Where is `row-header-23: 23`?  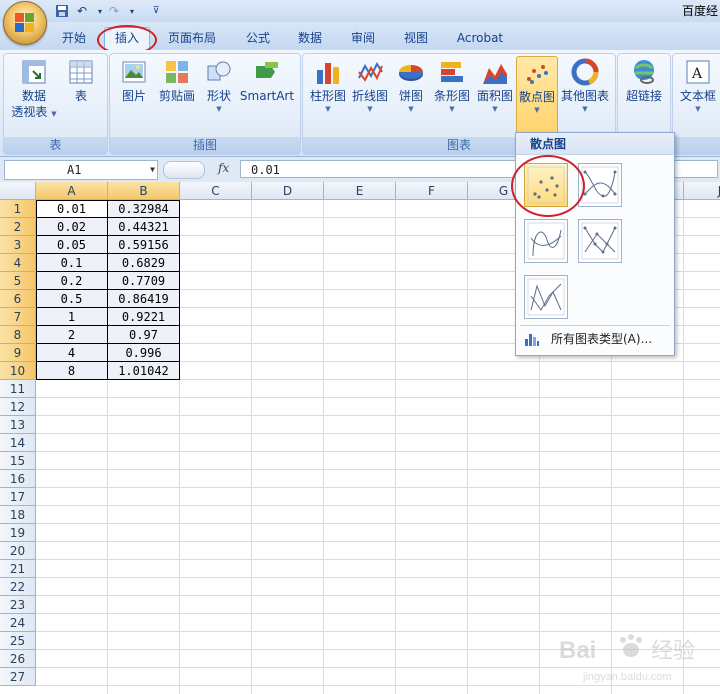
row-header-23: 23 is located at coordinates (18, 605).